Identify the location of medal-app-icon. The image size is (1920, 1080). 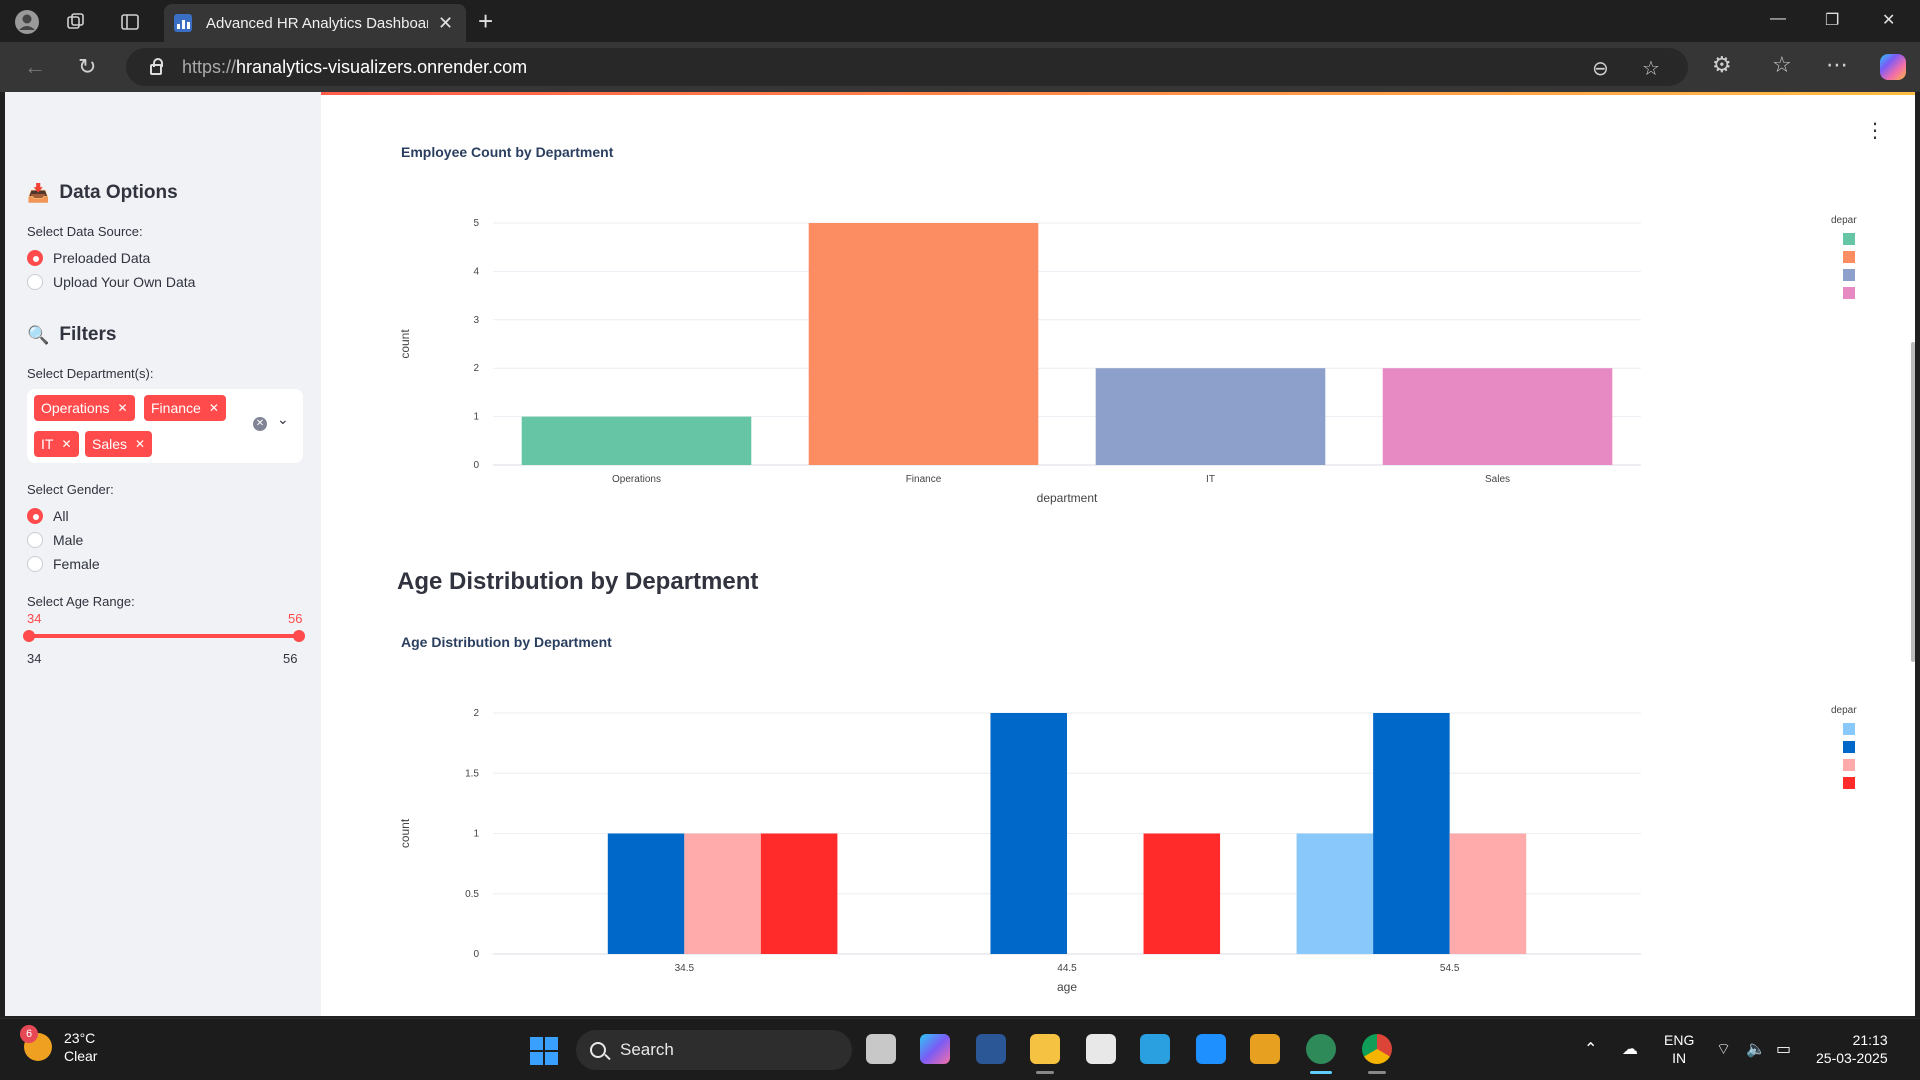
(1265, 1049).